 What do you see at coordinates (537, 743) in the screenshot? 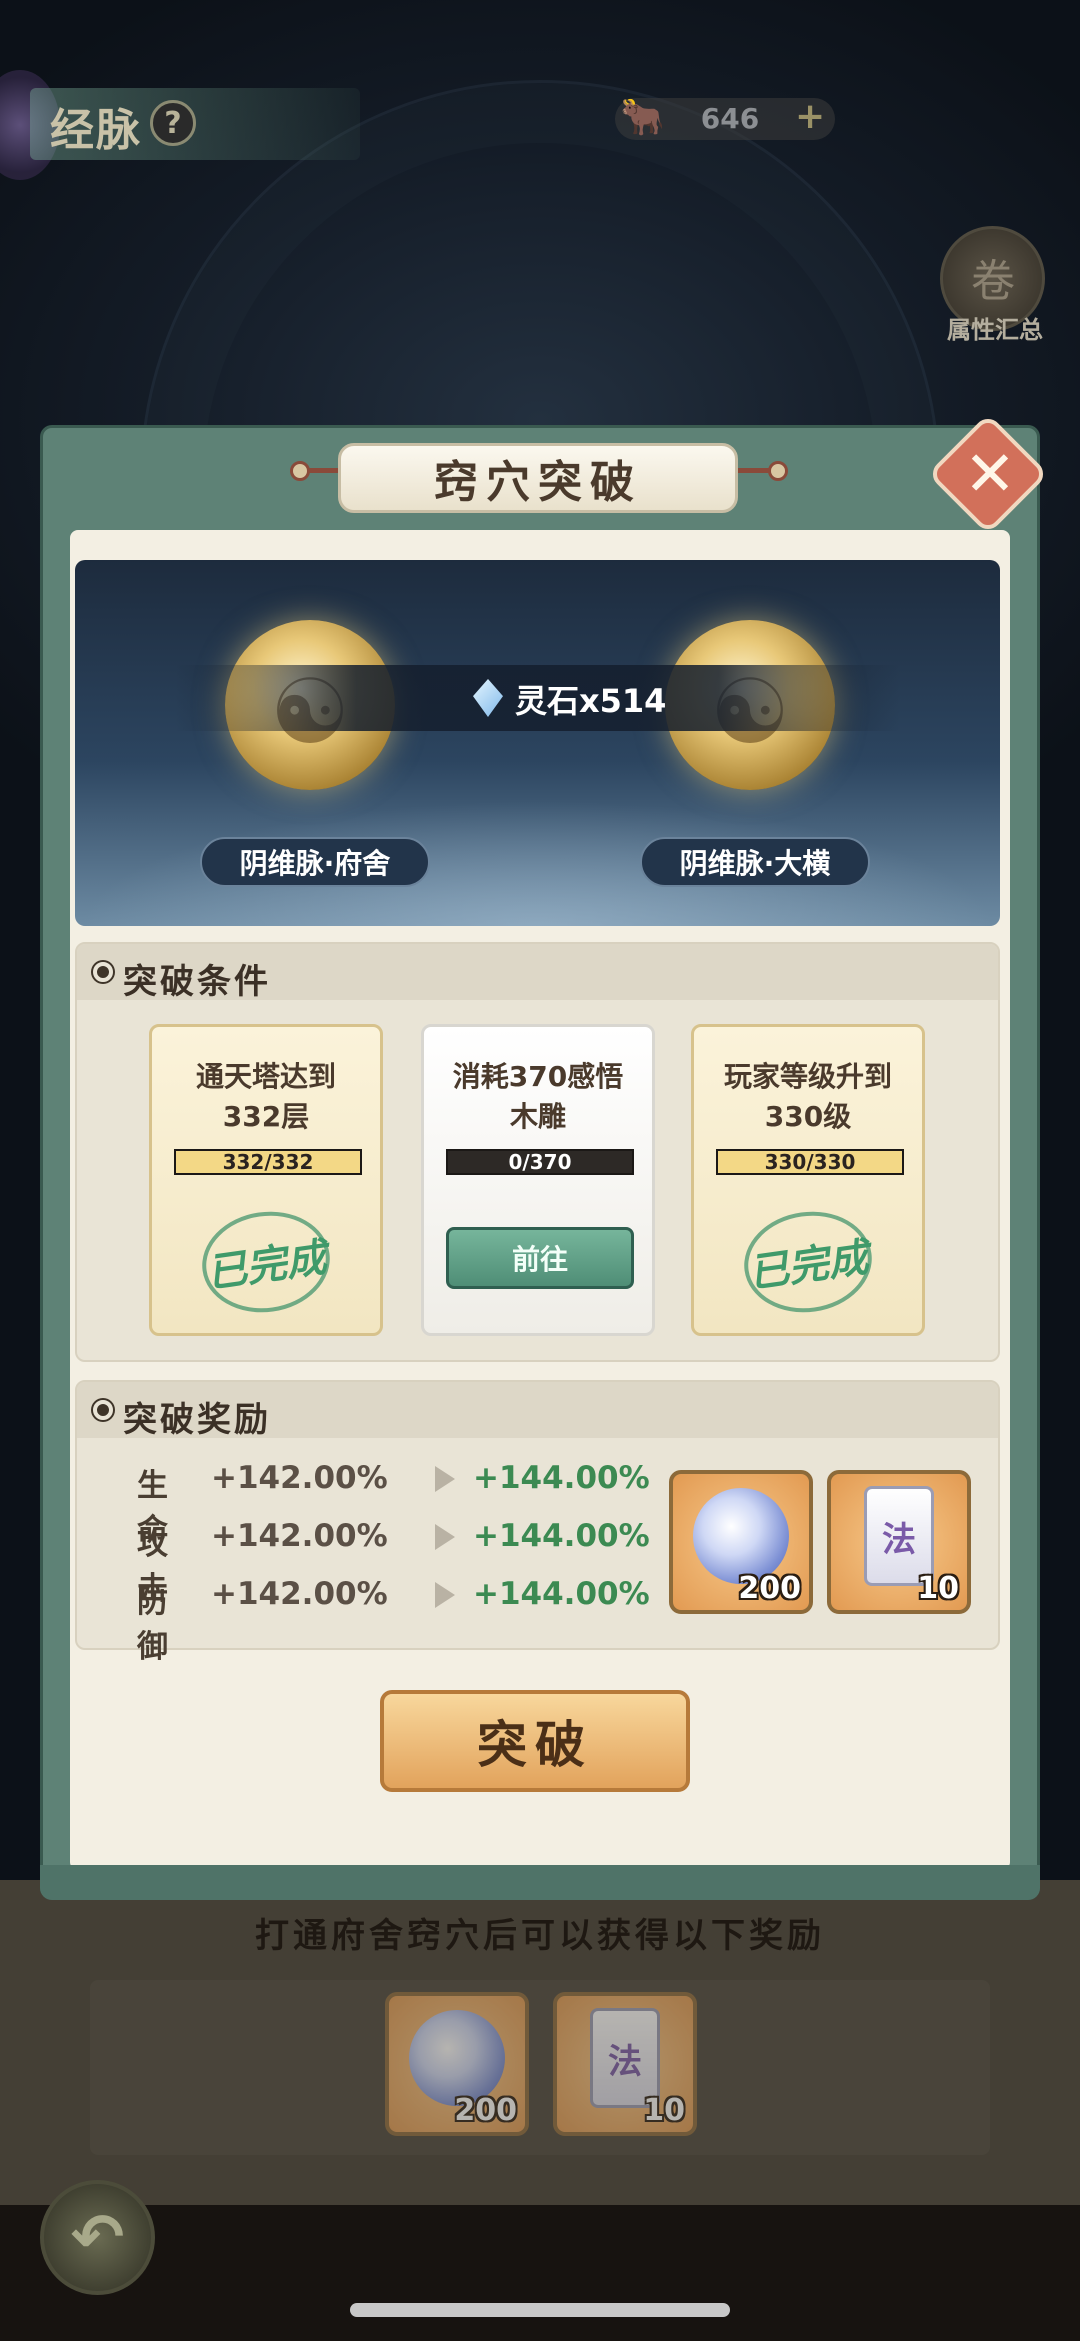
I see `breakthrough-preview: ☯ ☯ 灵石x514 阴维脉·府舍 阴维脉·大横` at bounding box center [537, 743].